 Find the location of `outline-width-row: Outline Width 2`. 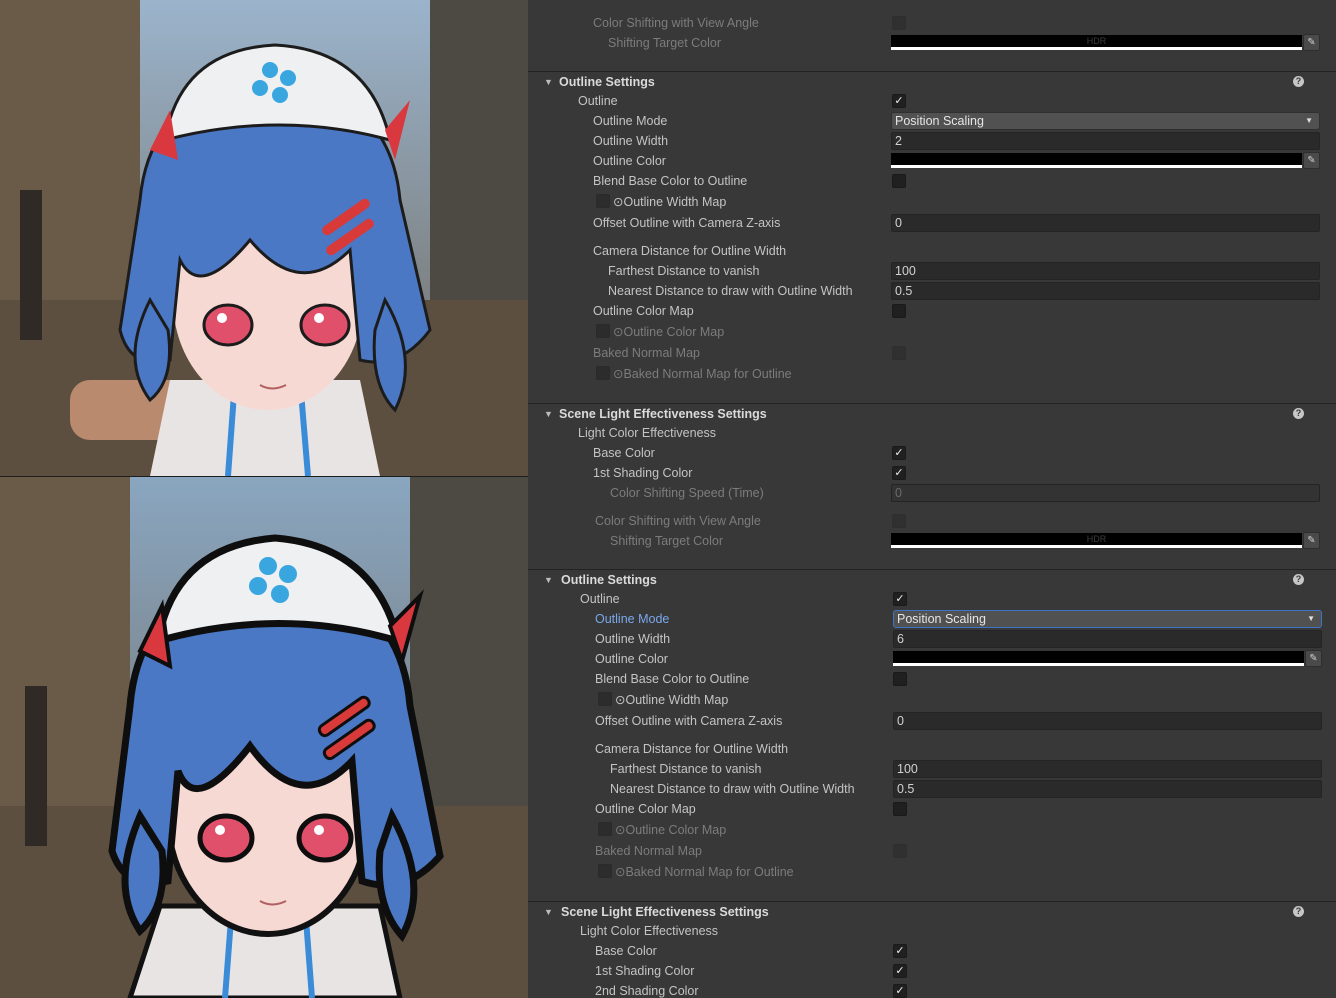

outline-width-row: Outline Width 2 is located at coordinates (932, 141).